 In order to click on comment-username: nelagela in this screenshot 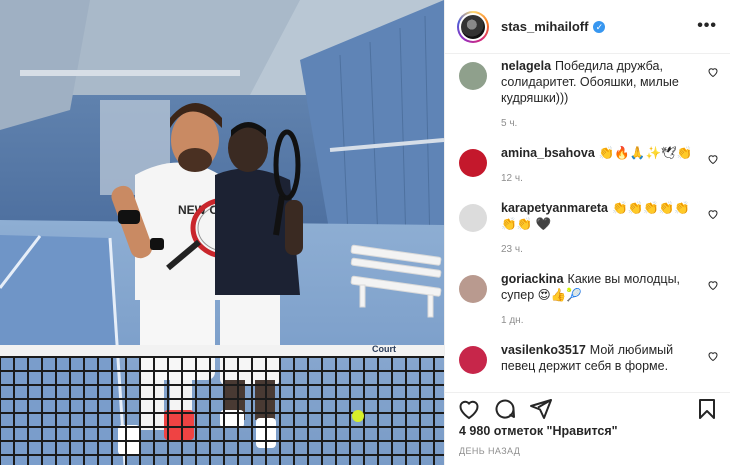, I will do `click(526, 66)`.